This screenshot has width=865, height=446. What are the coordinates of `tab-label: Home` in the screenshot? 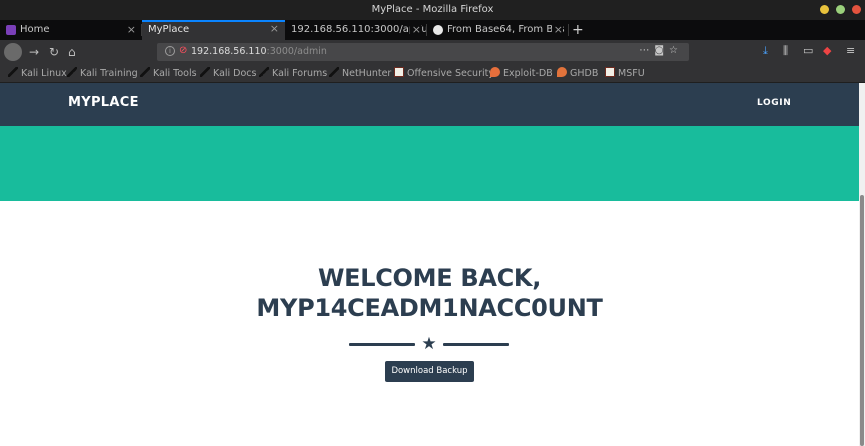 It's located at (35, 29).